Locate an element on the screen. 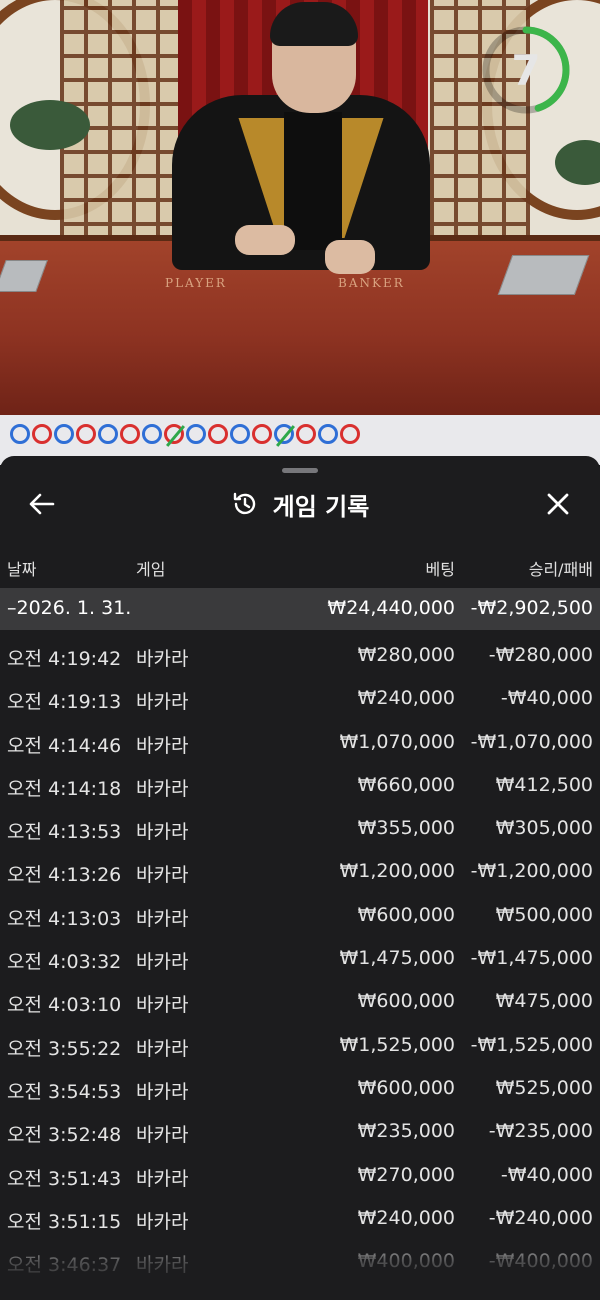 This screenshot has height=1300, width=600. close-button is located at coordinates (558, 504).